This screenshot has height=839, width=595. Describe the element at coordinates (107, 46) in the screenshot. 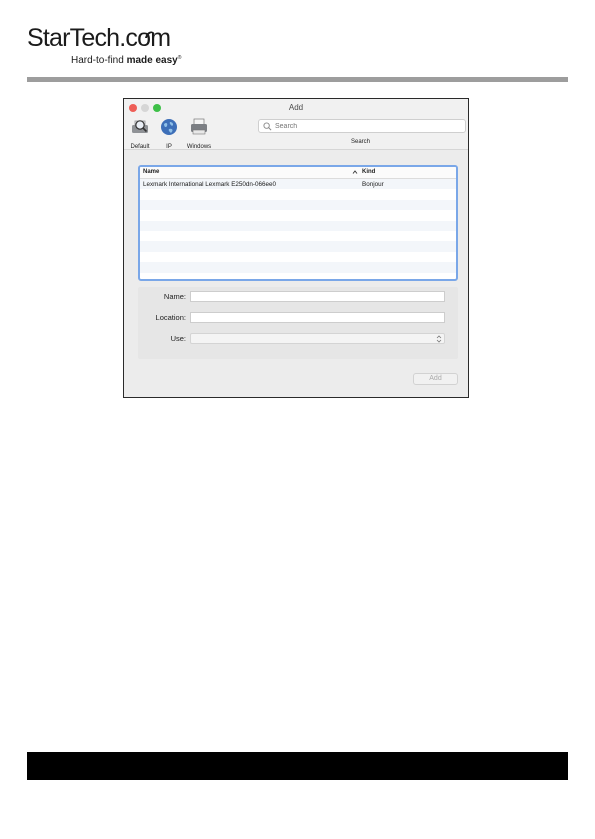

I see `startech-logo: StarTech.com Hard-to-find made easy®` at that location.